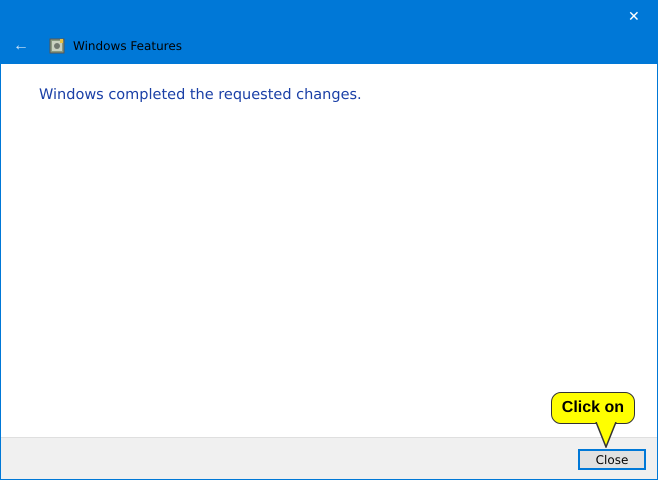  What do you see at coordinates (634, 16) in the screenshot?
I see `close-button: ✕` at bounding box center [634, 16].